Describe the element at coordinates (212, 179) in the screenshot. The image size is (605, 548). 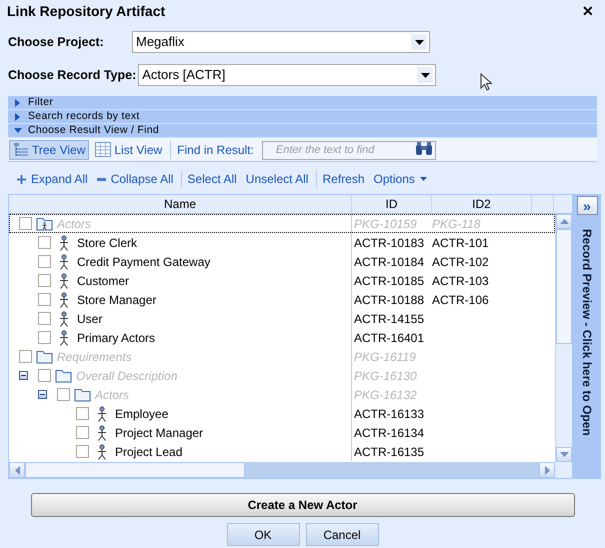
I see `toolbar-link: Select All` at that location.